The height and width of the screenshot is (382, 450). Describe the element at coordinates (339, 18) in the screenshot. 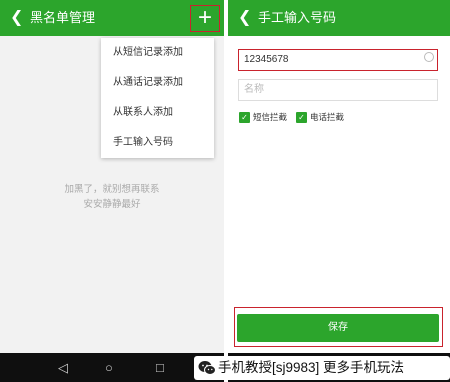

I see `title-bar: ❮ 手工输入号码` at that location.